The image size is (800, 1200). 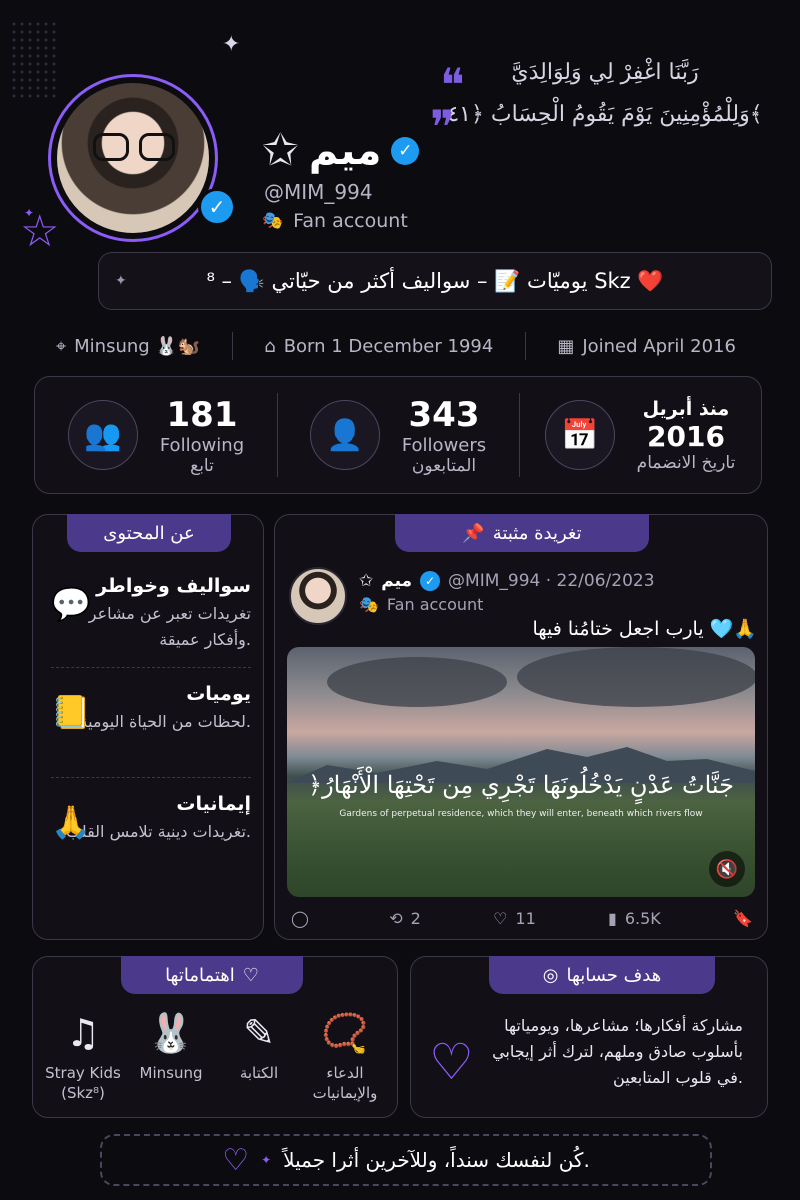 I want to click on reply-icon: ◯, so click(x=300, y=918).